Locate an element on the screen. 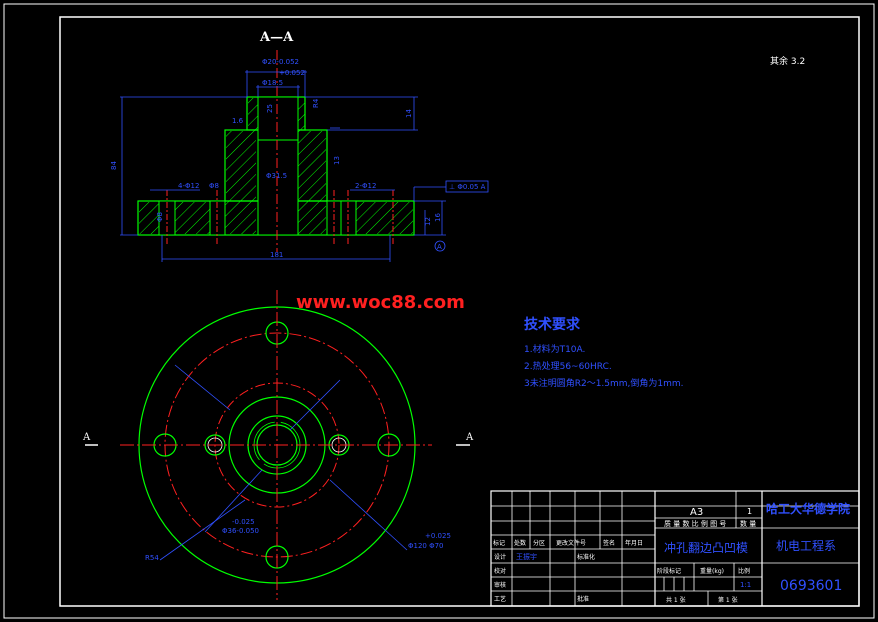 The width and height of the screenshot is (878, 622). row-label-count: 处数 is located at coordinates (520, 543).